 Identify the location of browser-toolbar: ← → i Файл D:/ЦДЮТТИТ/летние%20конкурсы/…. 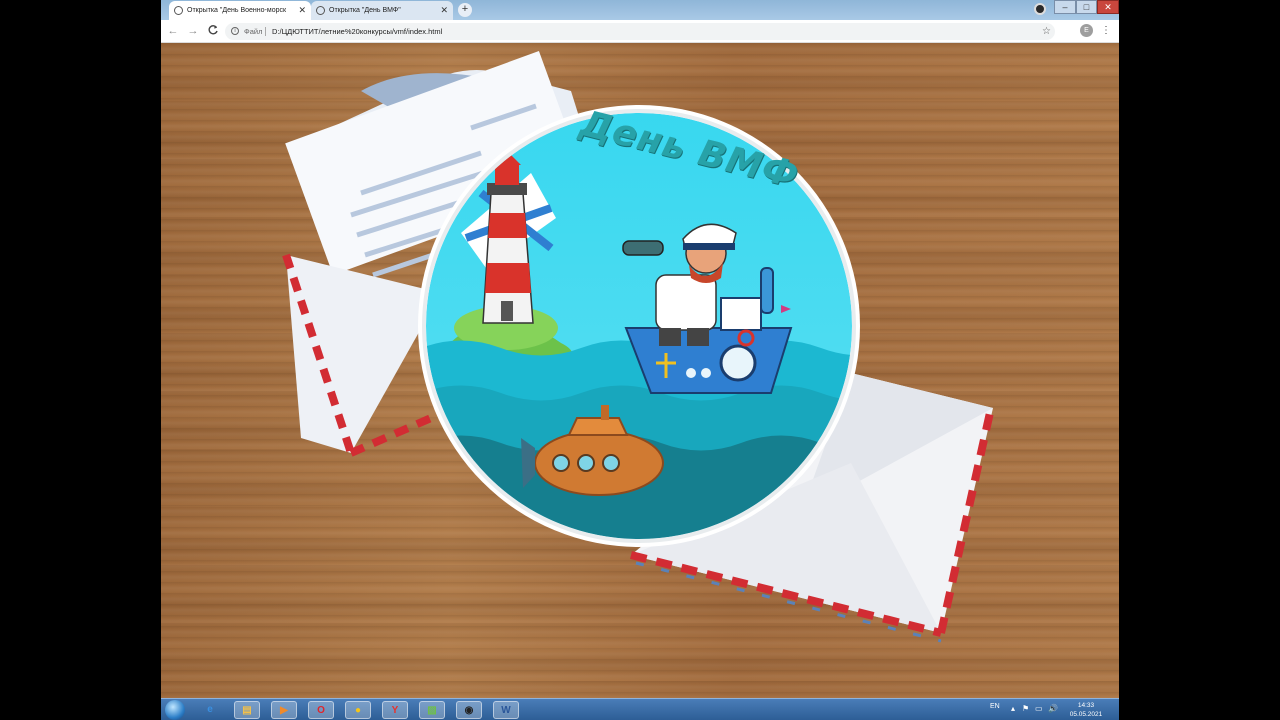
(640, 31).